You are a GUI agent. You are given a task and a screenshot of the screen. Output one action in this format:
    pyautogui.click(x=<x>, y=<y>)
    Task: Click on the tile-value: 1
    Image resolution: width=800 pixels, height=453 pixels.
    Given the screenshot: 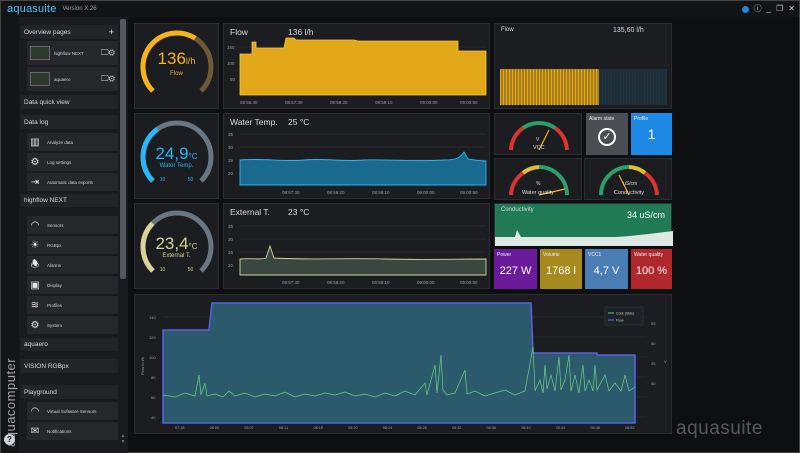 What is the action you would take?
    pyautogui.click(x=651, y=134)
    